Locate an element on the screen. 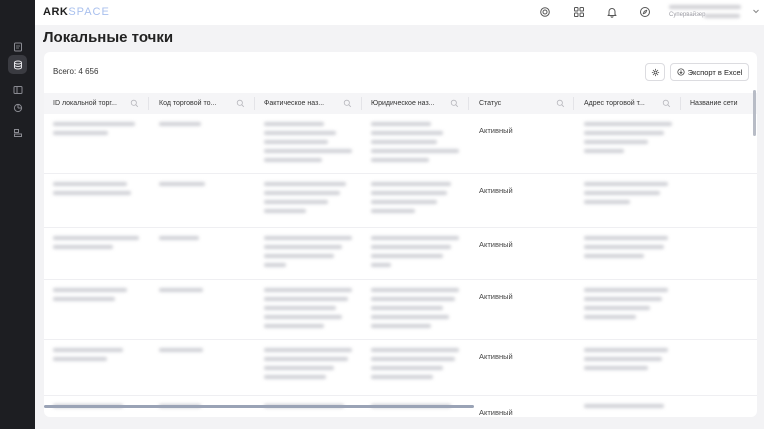 The height and width of the screenshot is (429, 764). download-icon is located at coordinates (681, 72).